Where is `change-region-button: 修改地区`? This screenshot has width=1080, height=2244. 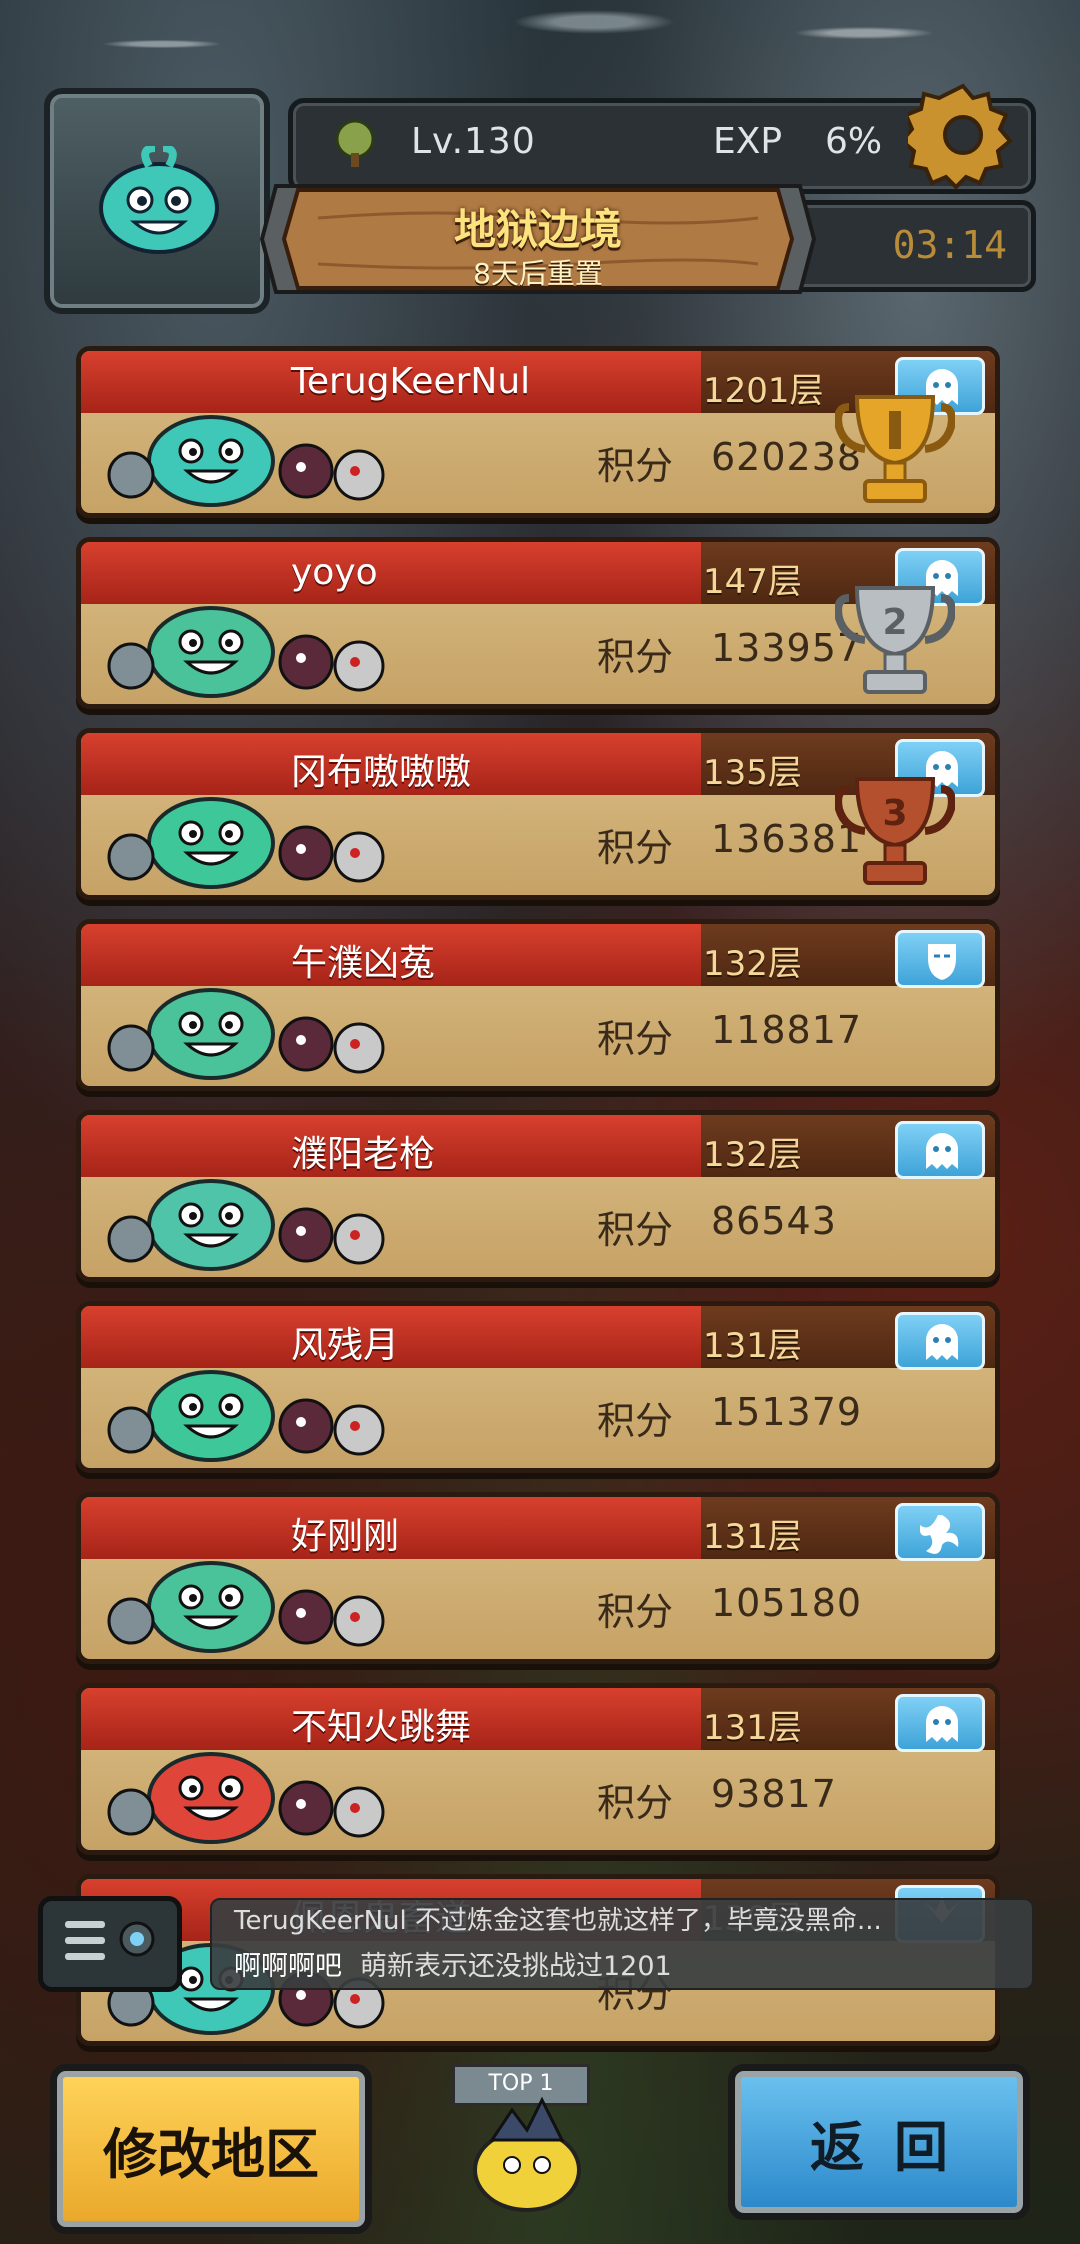
change-region-button: 修改地区 is located at coordinates (211, 2149).